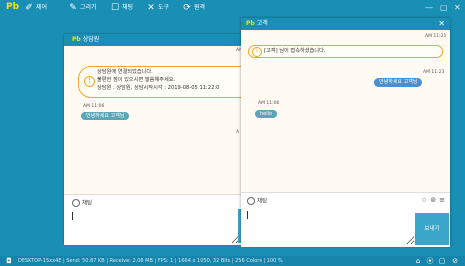  I want to click on toolbar-remote-button: ⟳ 원격, so click(193, 8).